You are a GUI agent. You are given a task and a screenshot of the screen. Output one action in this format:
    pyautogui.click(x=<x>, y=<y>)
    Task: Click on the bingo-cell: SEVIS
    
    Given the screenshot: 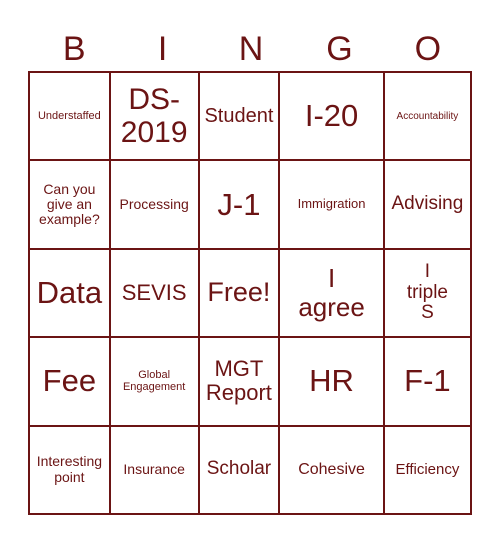 What is the action you would take?
    pyautogui.click(x=154, y=293)
    